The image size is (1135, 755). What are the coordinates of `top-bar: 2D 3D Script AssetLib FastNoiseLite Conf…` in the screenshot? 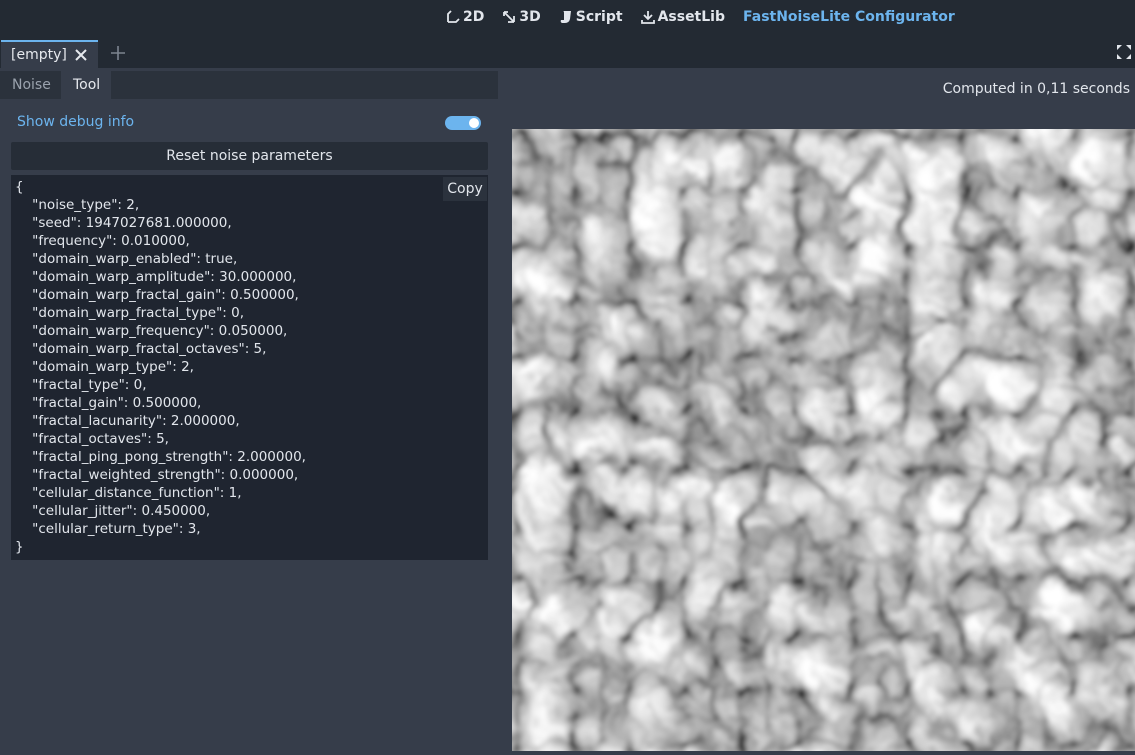 It's located at (567, 19).